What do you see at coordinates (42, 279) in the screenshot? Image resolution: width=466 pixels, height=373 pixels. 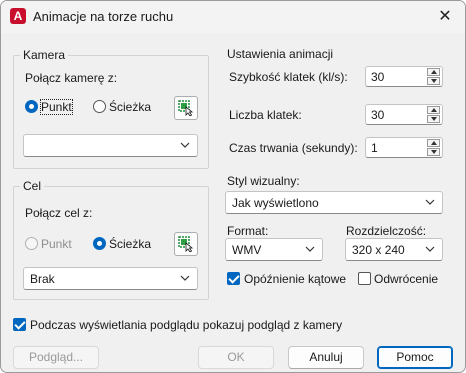 I see `target-combo-value: Brak` at bounding box center [42, 279].